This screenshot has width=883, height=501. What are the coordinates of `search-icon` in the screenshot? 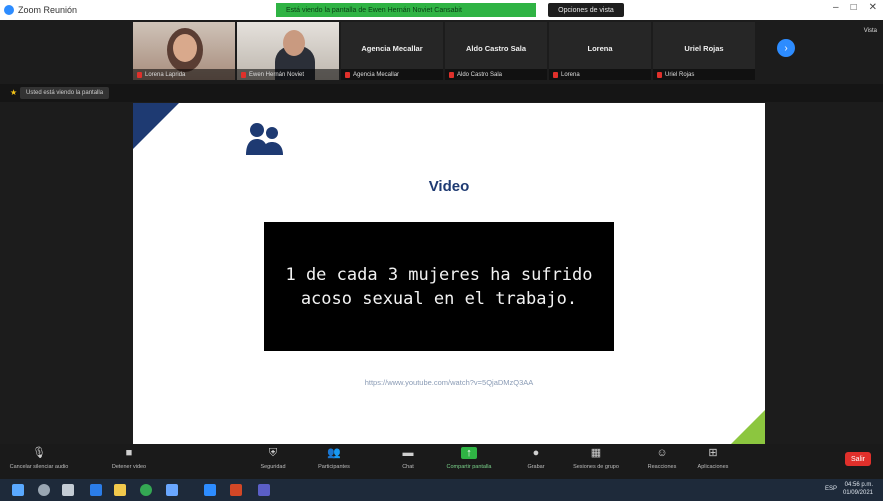 It's located at (44, 490).